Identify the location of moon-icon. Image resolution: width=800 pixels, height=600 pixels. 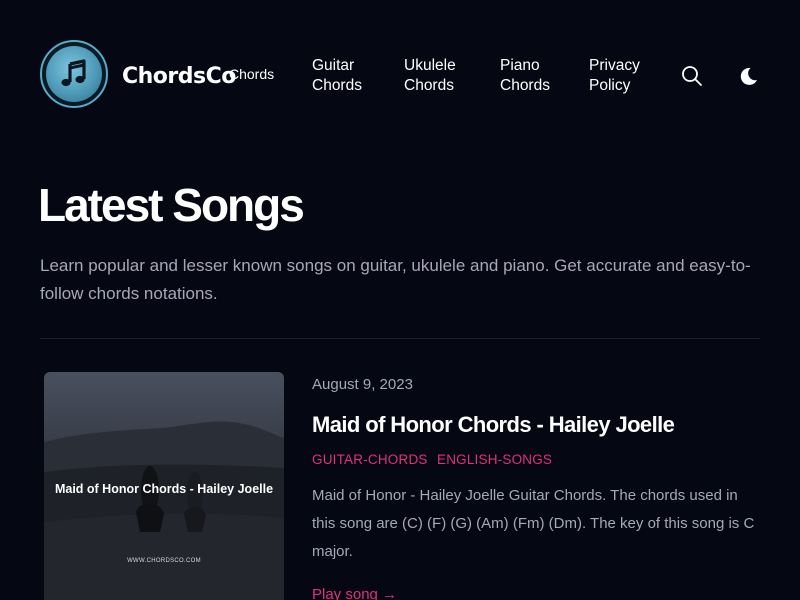
(748, 76).